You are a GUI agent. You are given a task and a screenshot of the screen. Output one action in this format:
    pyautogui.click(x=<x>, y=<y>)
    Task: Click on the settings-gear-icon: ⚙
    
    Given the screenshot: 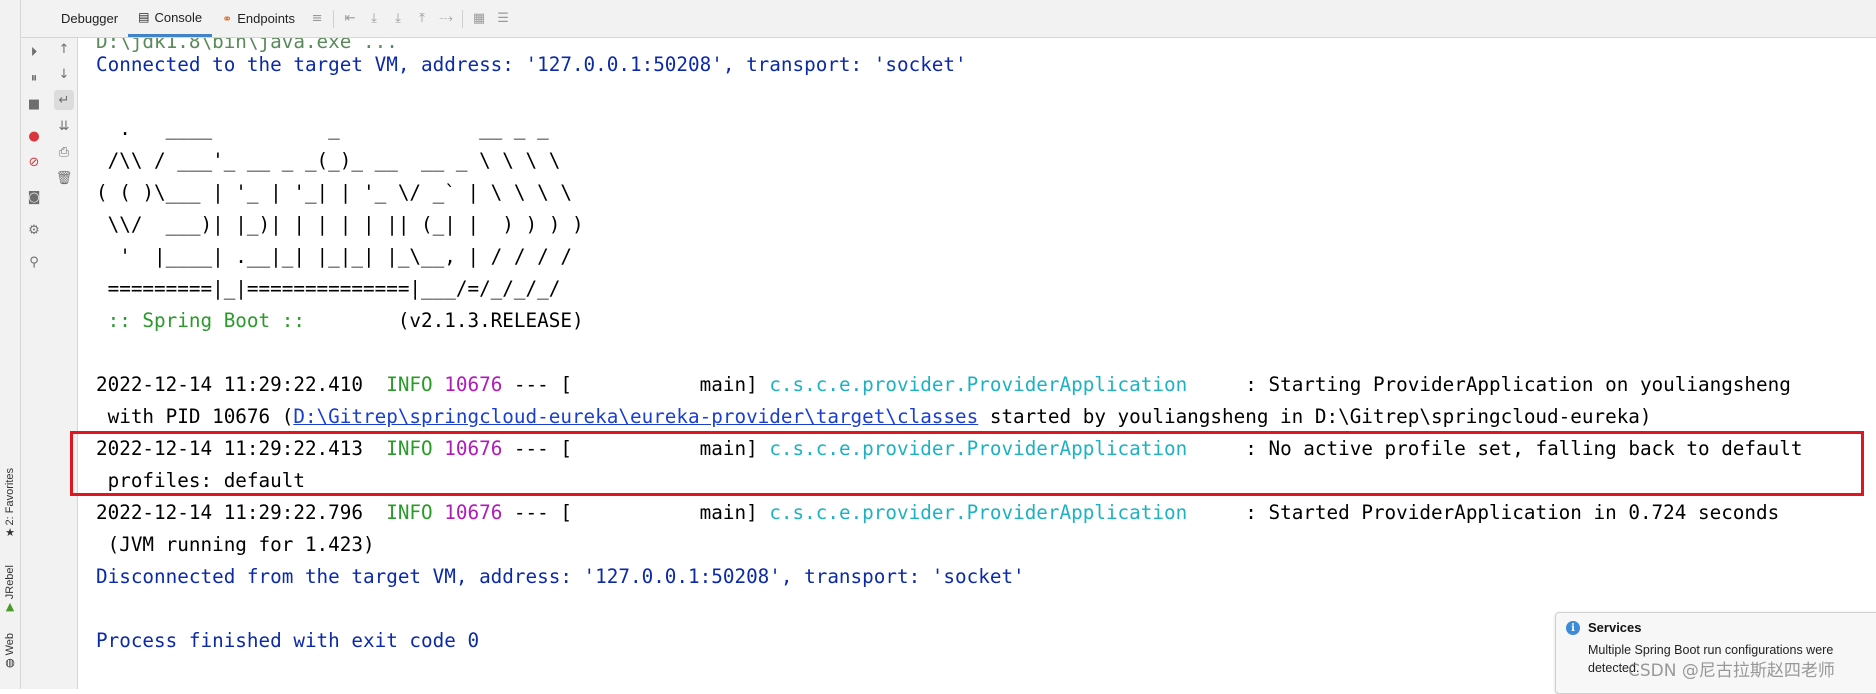 What is the action you would take?
    pyautogui.click(x=34, y=230)
    